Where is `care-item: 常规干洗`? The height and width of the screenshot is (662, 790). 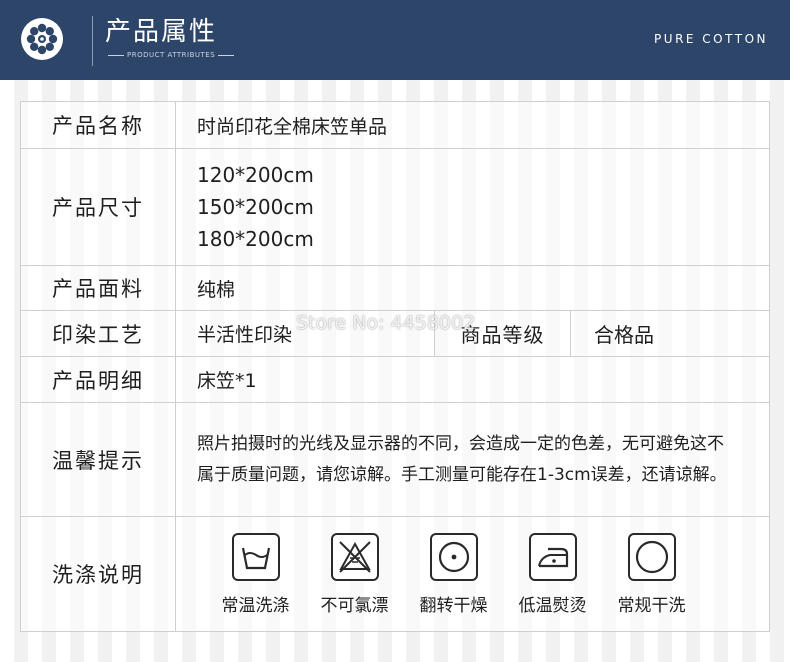
care-item: 常规干洗 is located at coordinates (651, 574).